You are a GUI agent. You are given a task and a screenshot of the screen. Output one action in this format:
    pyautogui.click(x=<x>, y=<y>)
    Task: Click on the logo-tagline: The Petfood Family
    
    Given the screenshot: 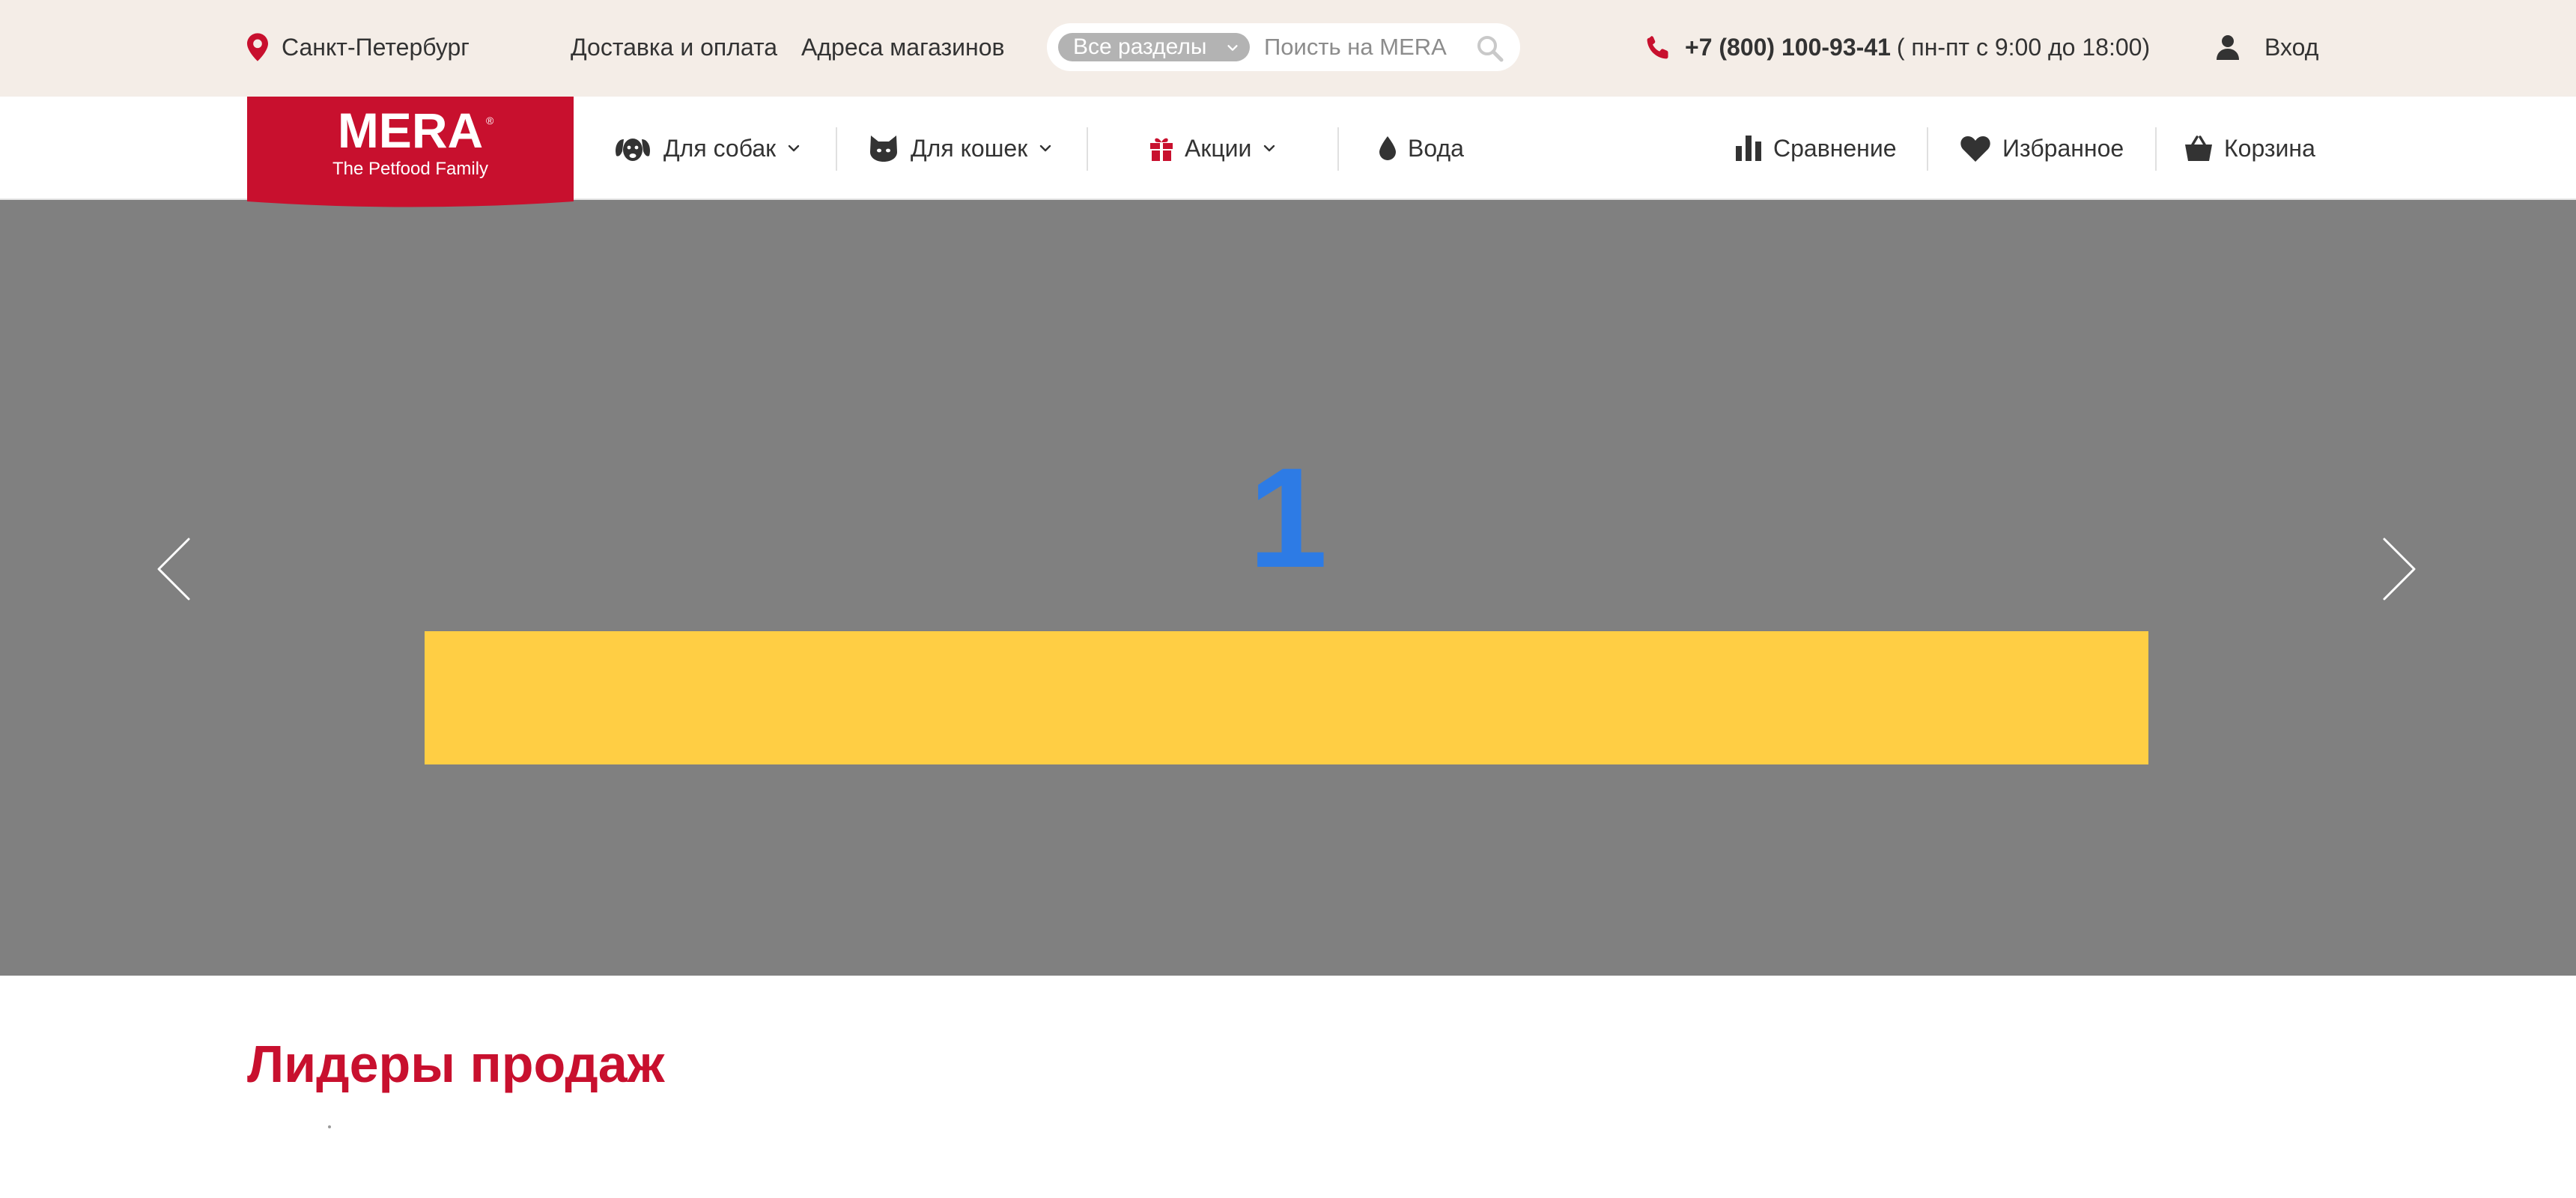 What is the action you would take?
    pyautogui.click(x=410, y=169)
    